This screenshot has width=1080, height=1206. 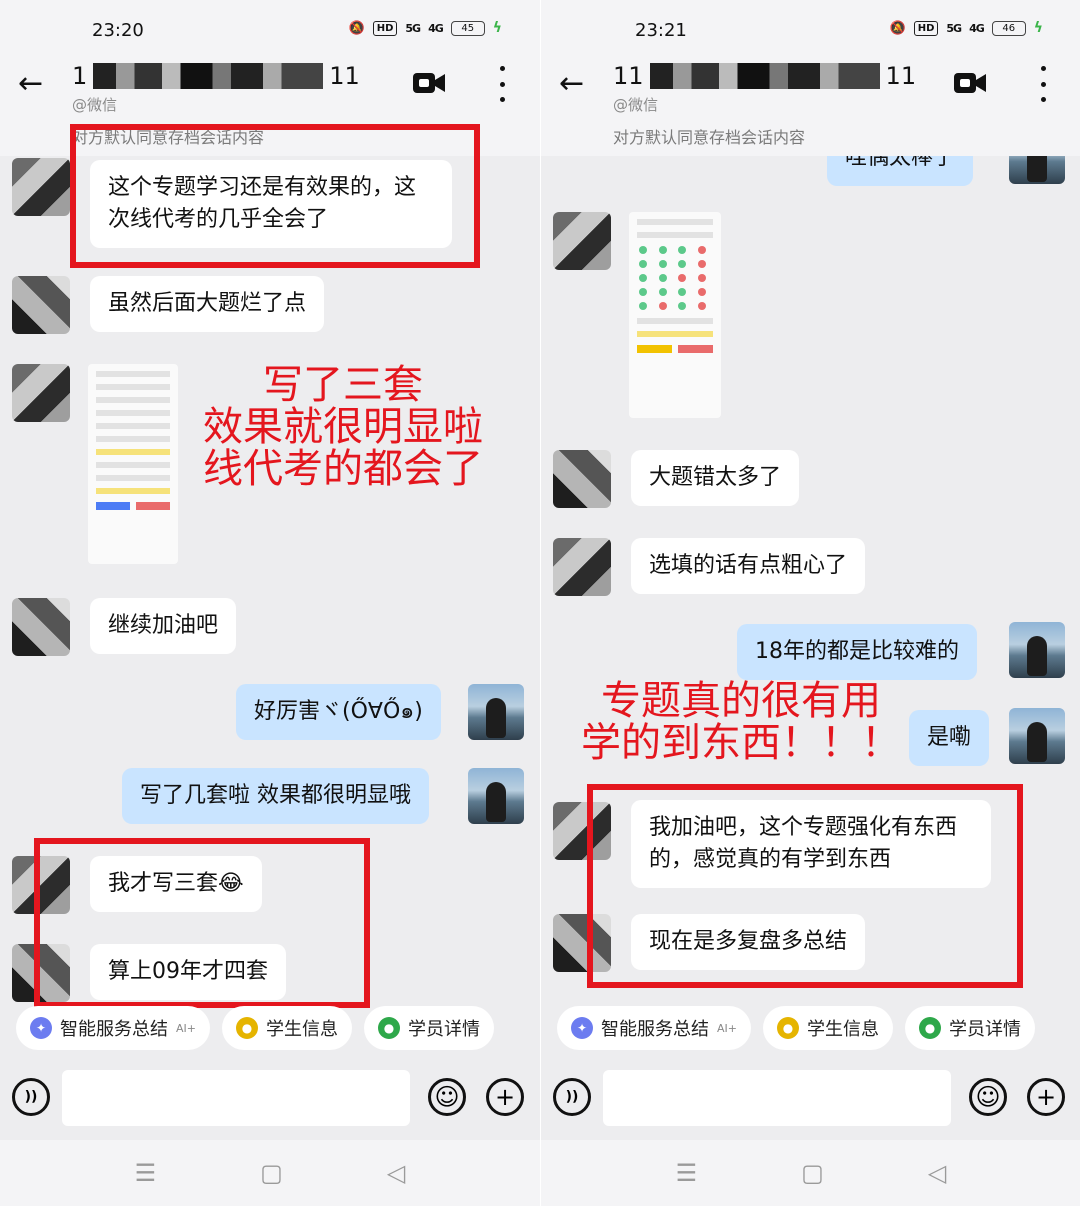 What do you see at coordinates (467, 28) in the screenshot?
I see `battery-icon: 45` at bounding box center [467, 28].